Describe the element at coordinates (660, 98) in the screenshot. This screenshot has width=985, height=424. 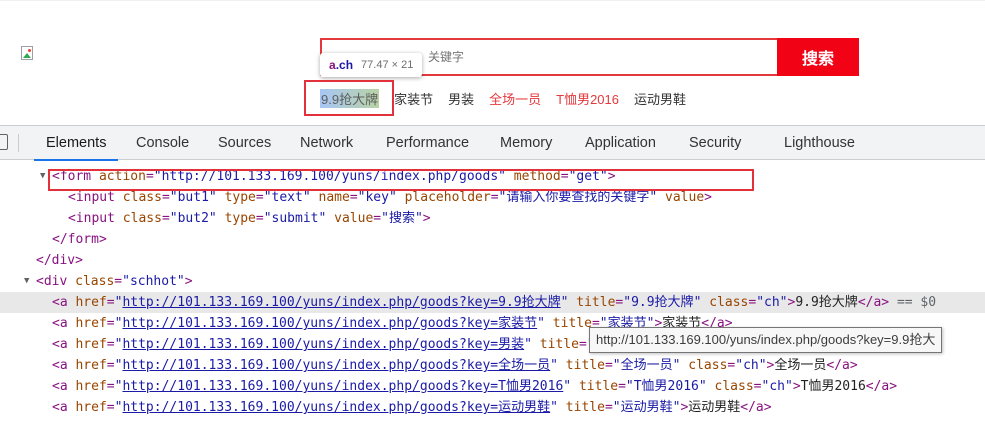
I see `hot-link: 运动男鞋` at that location.